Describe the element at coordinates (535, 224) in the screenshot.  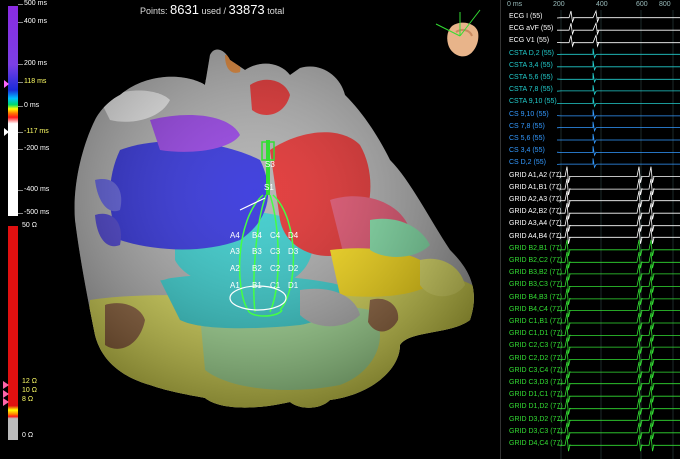
I see `channel-label: GRID A3,A4 (77)` at that location.